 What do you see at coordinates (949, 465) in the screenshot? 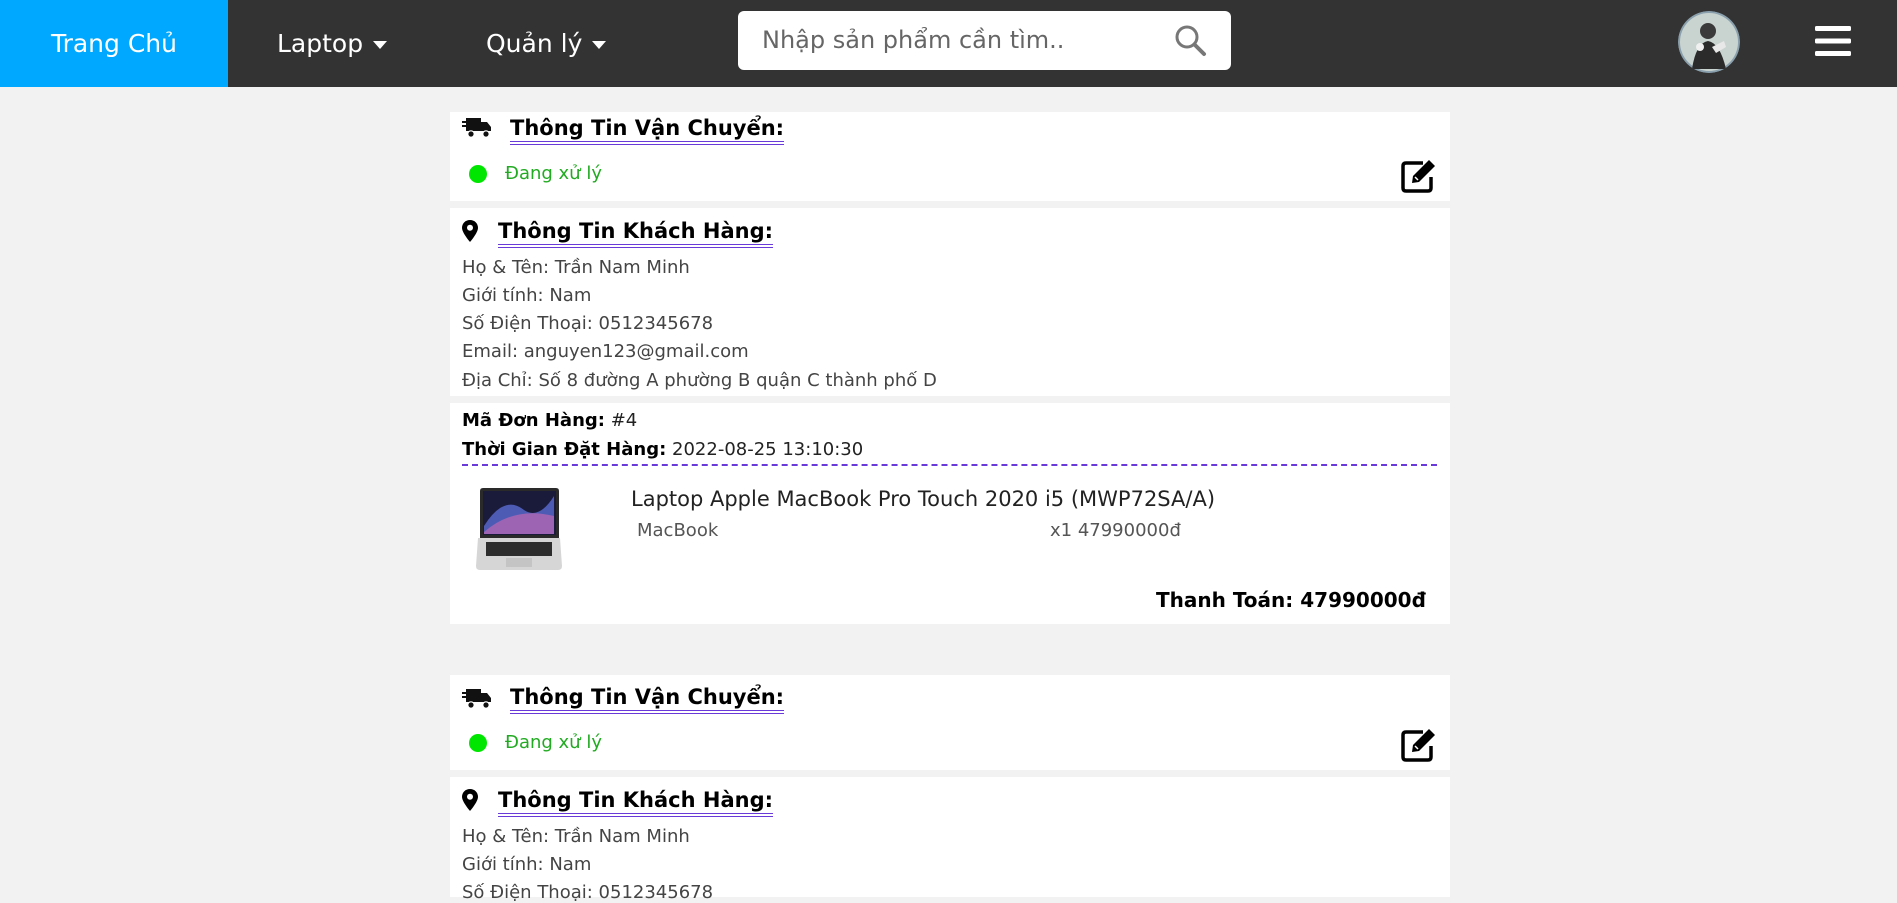
I see `divider` at bounding box center [949, 465].